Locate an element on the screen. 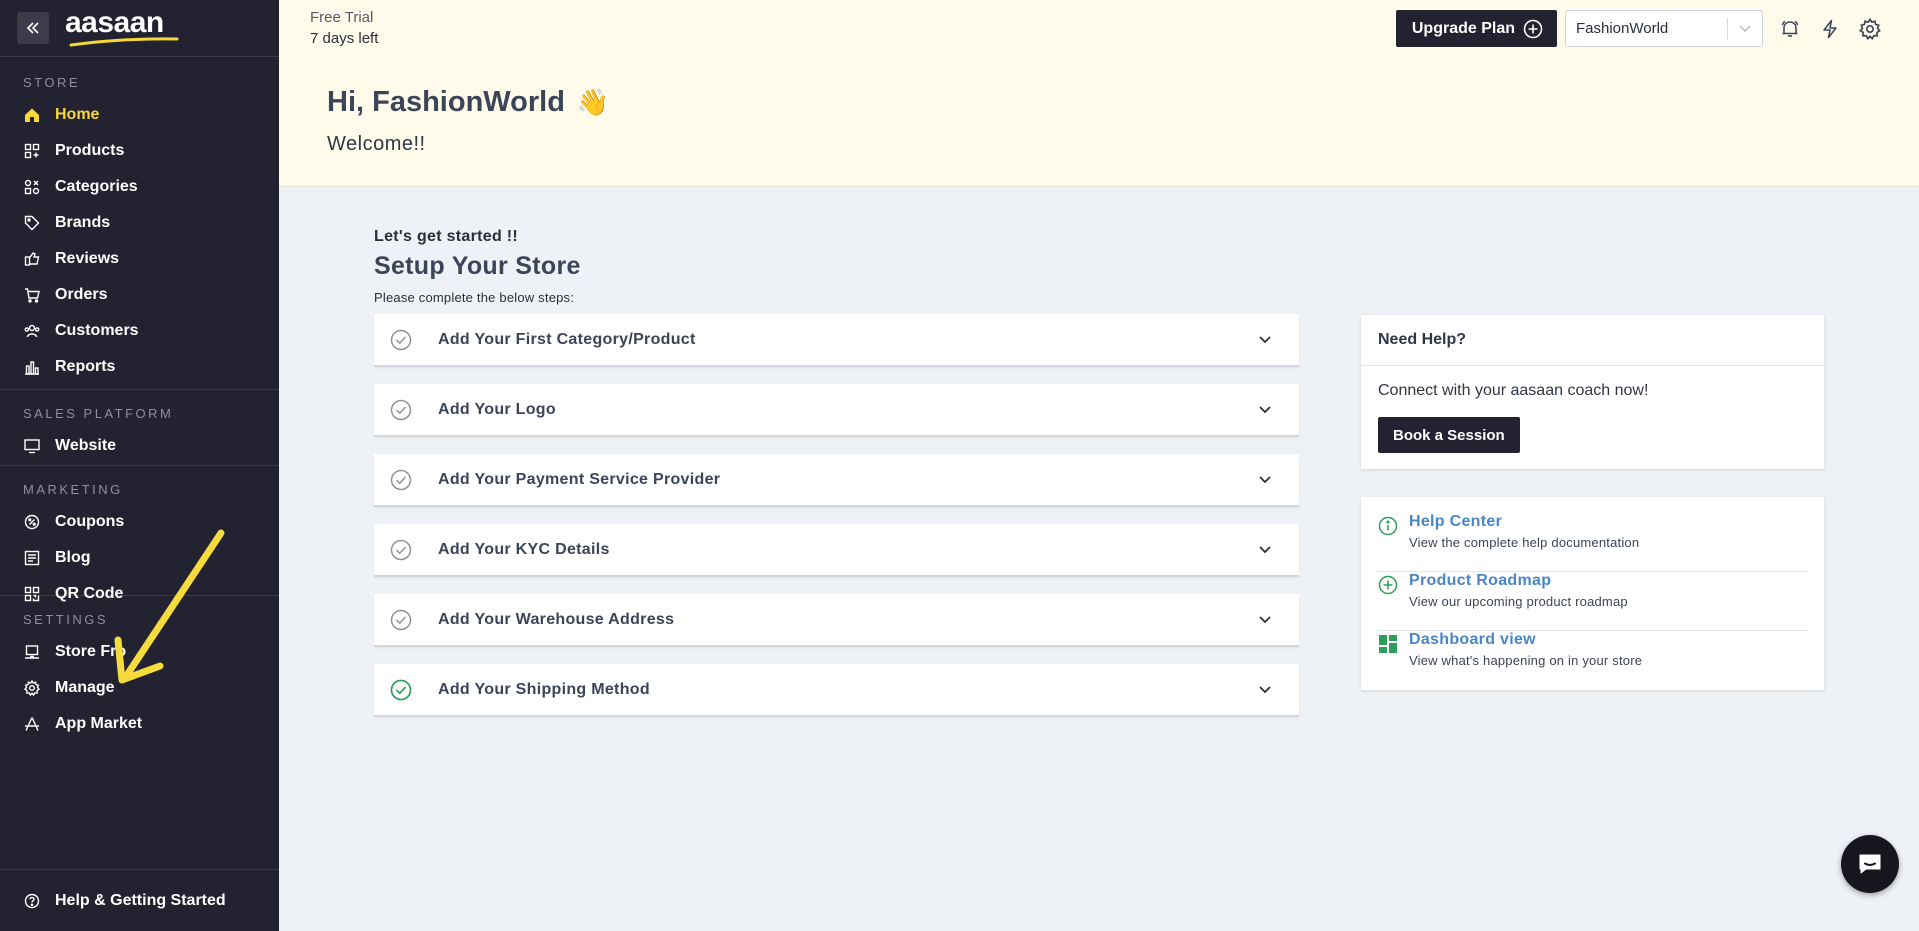  resource-desc: View what's happening on in your store is located at coordinates (1526, 660).